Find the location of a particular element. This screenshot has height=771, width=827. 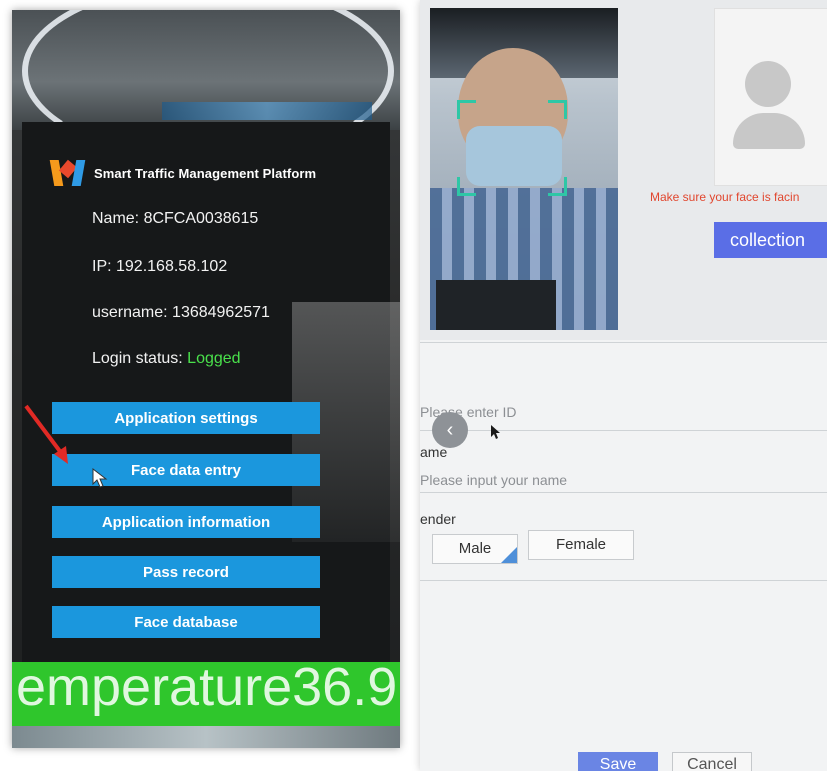

avatar-head-icon is located at coordinates (768, 84).